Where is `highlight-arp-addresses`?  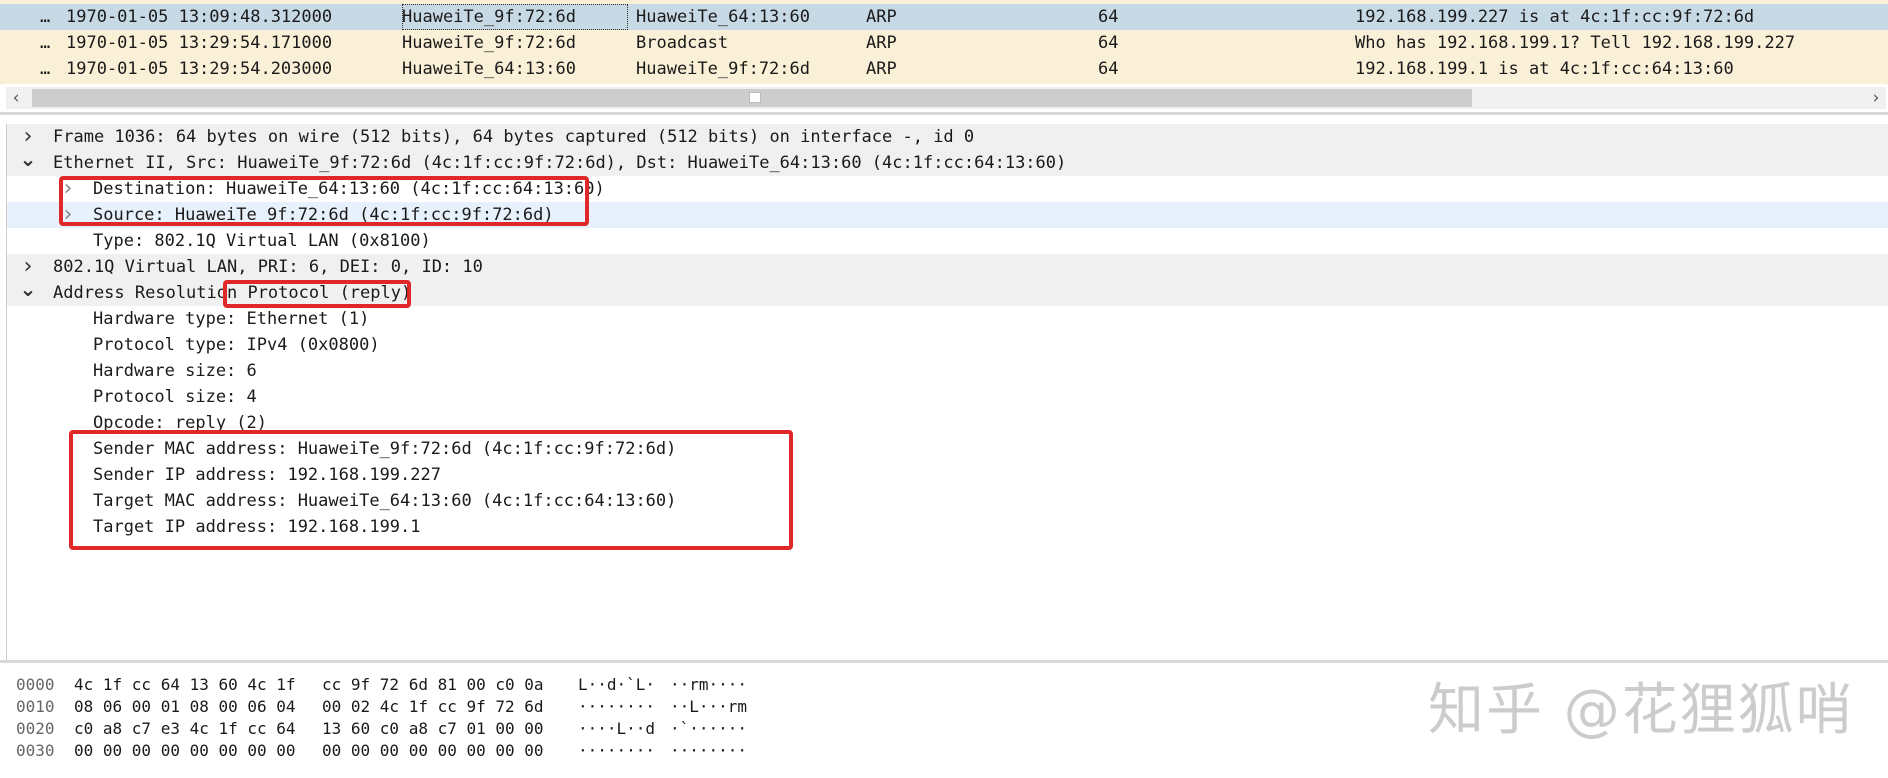 highlight-arp-addresses is located at coordinates (431, 490).